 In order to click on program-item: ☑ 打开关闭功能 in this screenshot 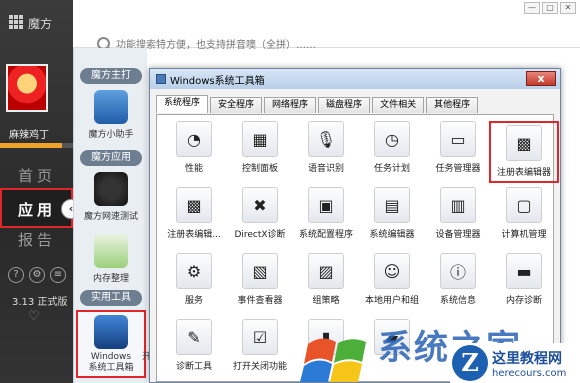, I will do `click(260, 345)`.